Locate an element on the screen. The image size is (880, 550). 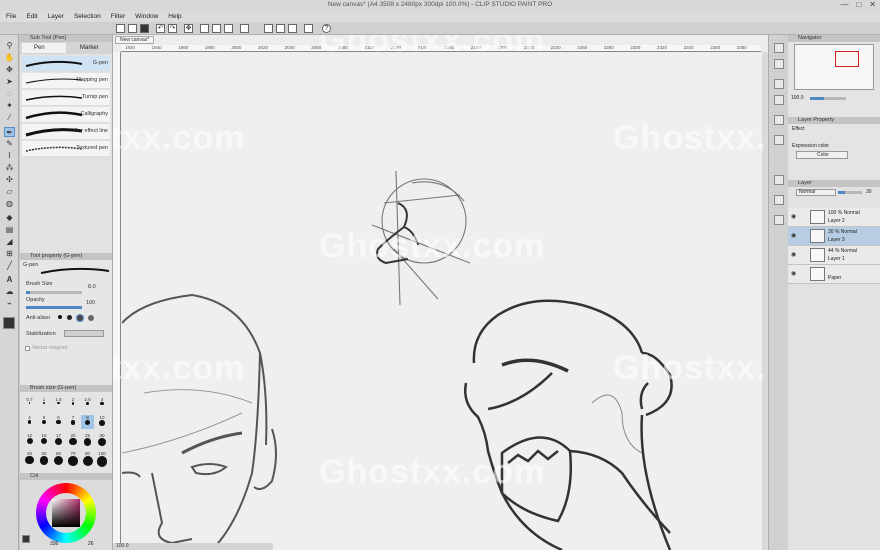
brush-size-option: 50 is located at coordinates (44, 458).